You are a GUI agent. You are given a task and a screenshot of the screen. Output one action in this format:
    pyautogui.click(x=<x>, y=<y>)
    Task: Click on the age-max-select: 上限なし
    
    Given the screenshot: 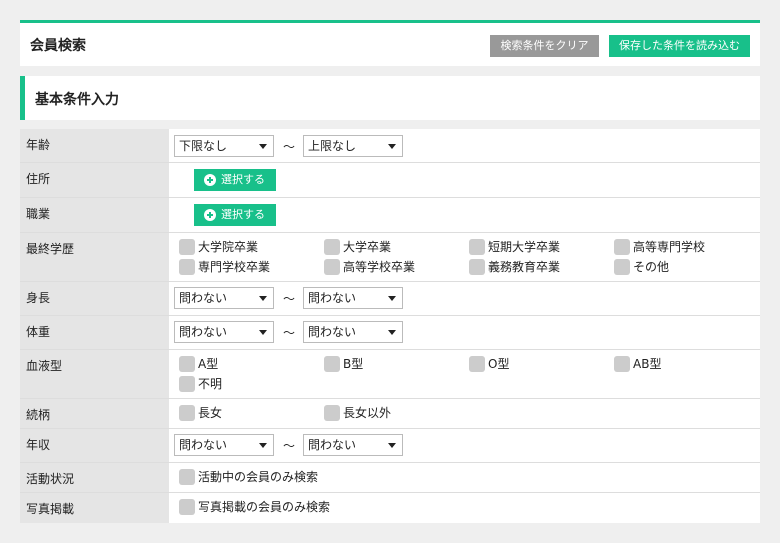 What is the action you would take?
    pyautogui.click(x=353, y=146)
    